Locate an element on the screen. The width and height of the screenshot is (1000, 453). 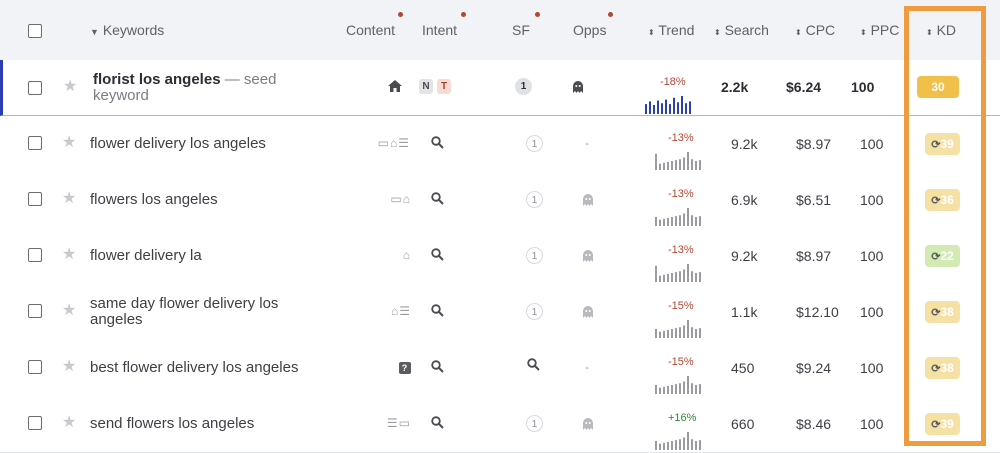
ghost-icon is located at coordinates (578, 86).